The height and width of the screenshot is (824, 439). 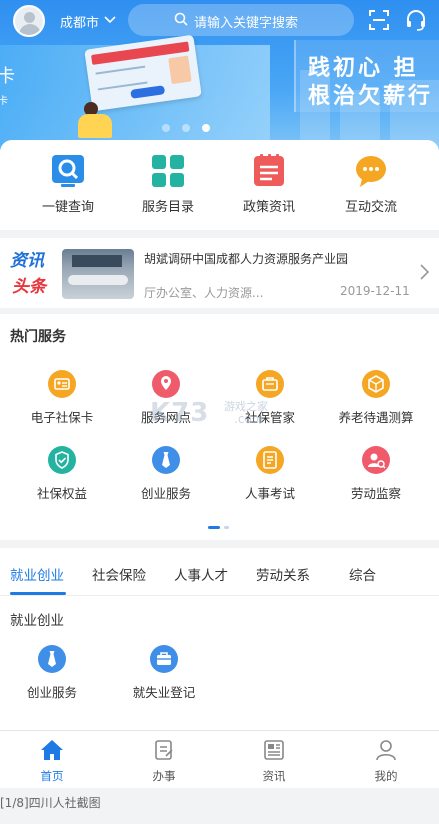 I want to click on category-tabs: 就业创业 社会保险 人事人才 劳动关系 综合, so click(x=219, y=572).